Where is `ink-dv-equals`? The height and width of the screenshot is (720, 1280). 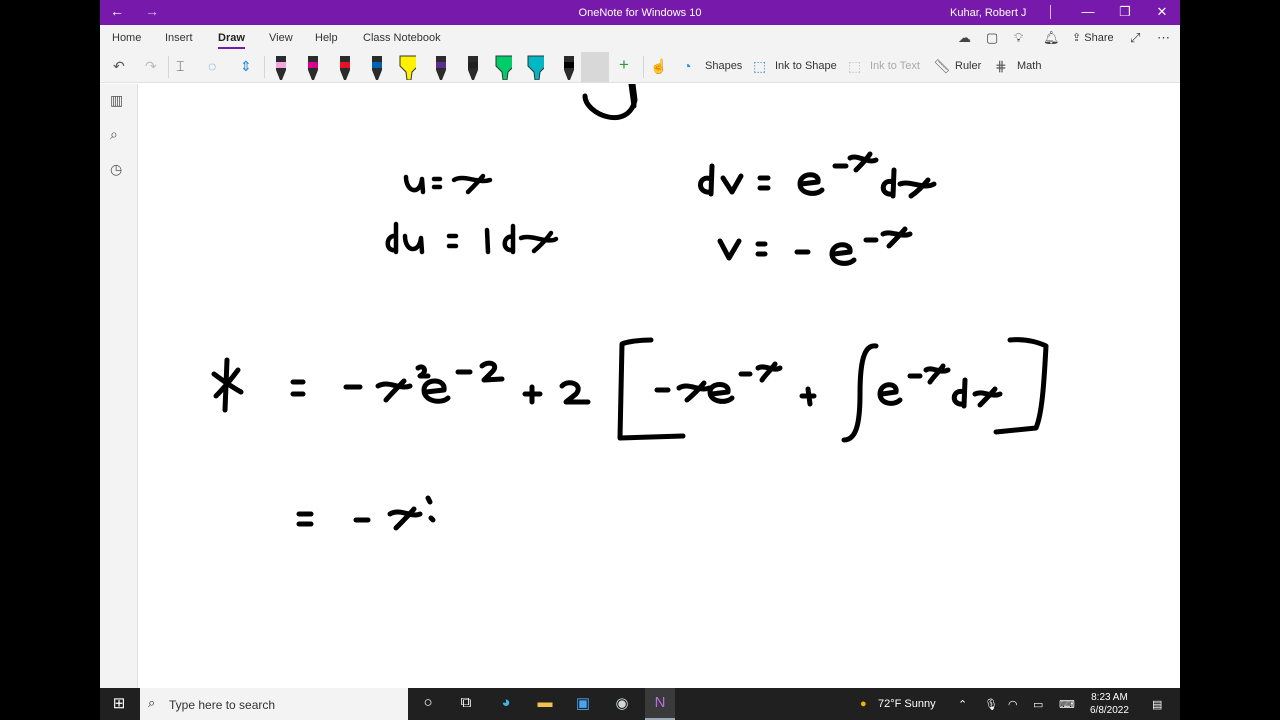 ink-dv-equals is located at coordinates (817, 175).